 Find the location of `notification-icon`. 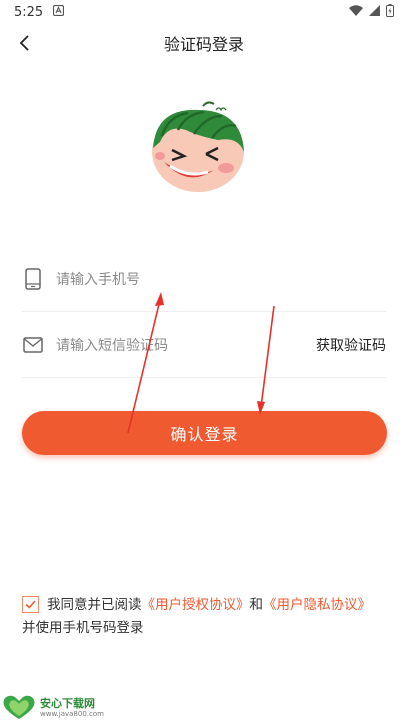

notification-icon is located at coordinates (59, 12).